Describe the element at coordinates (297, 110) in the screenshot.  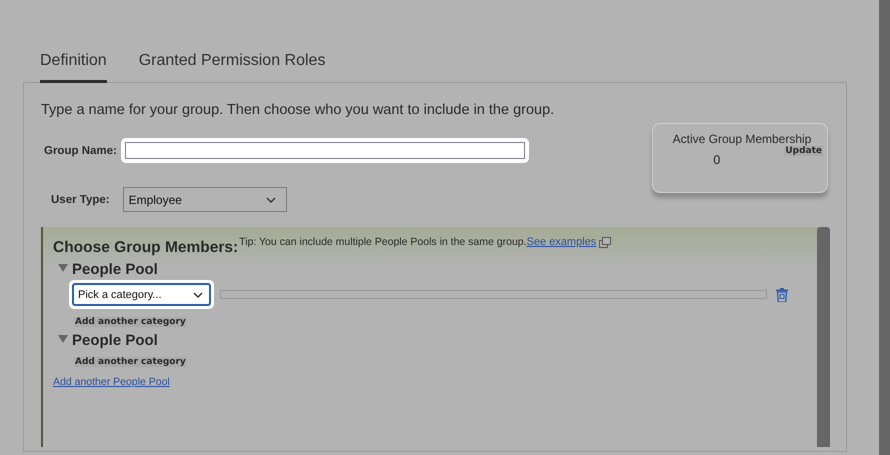
I see `instruction-text: Type a name for your group. Then choose who you want to include in the group.` at that location.